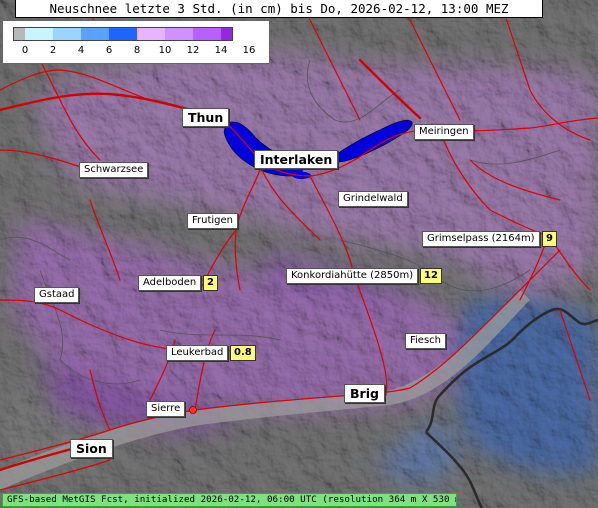  I want to click on place-label: Gstaad, so click(57, 295).